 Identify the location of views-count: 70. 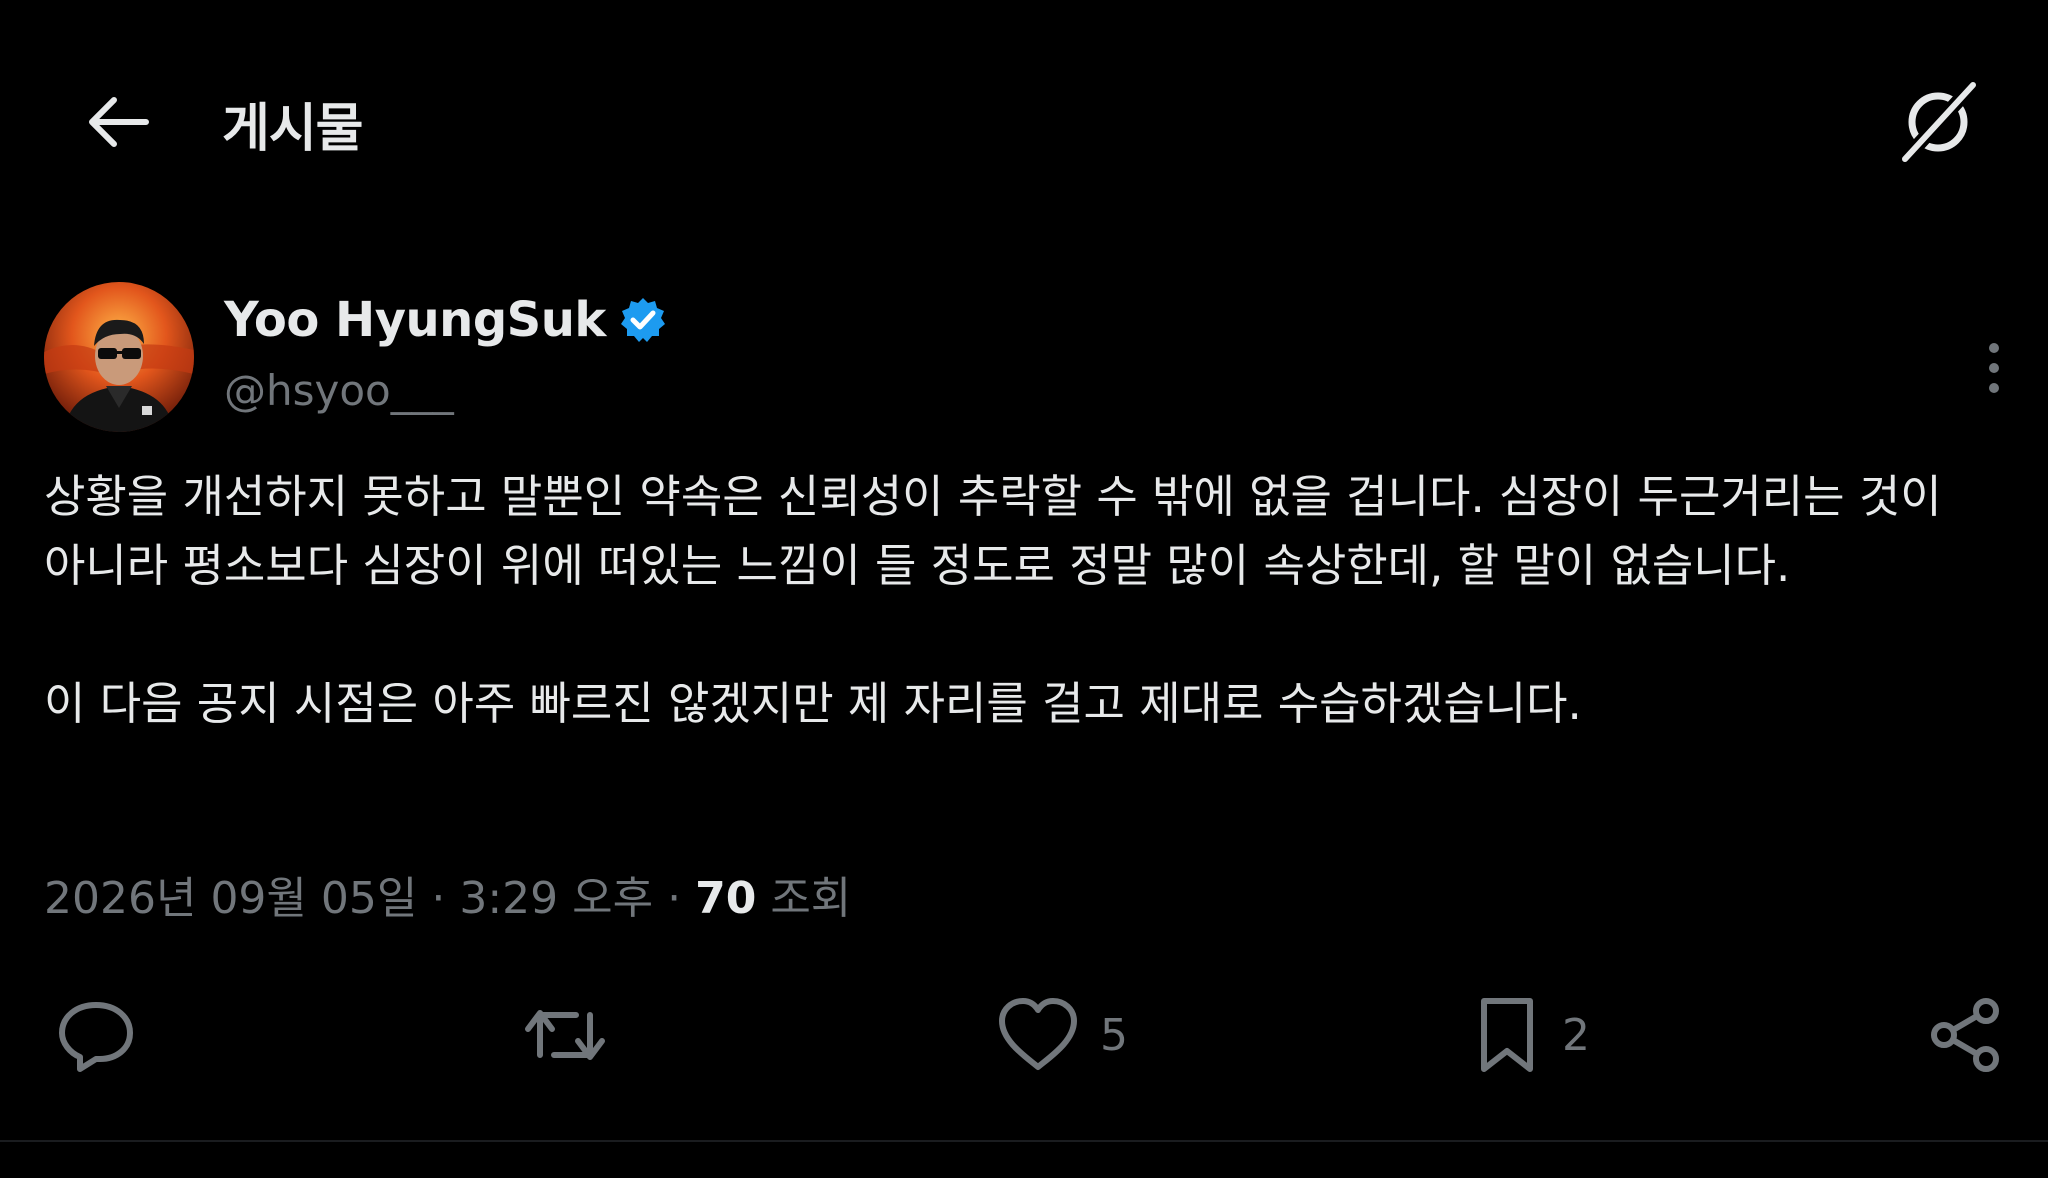
(726, 898).